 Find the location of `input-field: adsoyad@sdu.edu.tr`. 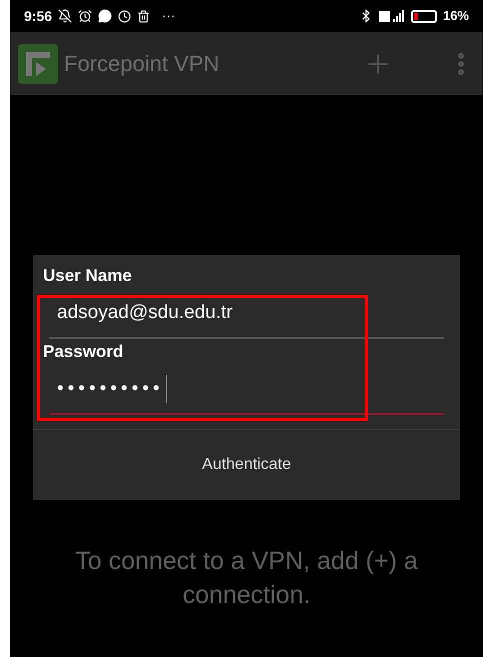

input-field: adsoyad@sdu.edu.tr is located at coordinates (246, 314).